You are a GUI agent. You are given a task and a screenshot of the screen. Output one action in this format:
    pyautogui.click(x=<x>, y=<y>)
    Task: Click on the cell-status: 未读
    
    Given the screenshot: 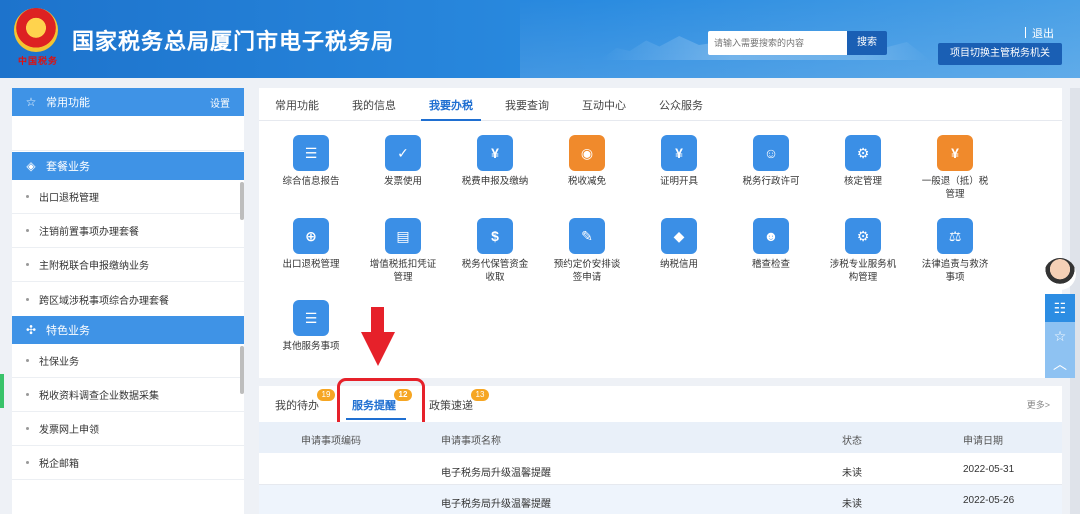 What is the action you would take?
    pyautogui.click(x=852, y=473)
    